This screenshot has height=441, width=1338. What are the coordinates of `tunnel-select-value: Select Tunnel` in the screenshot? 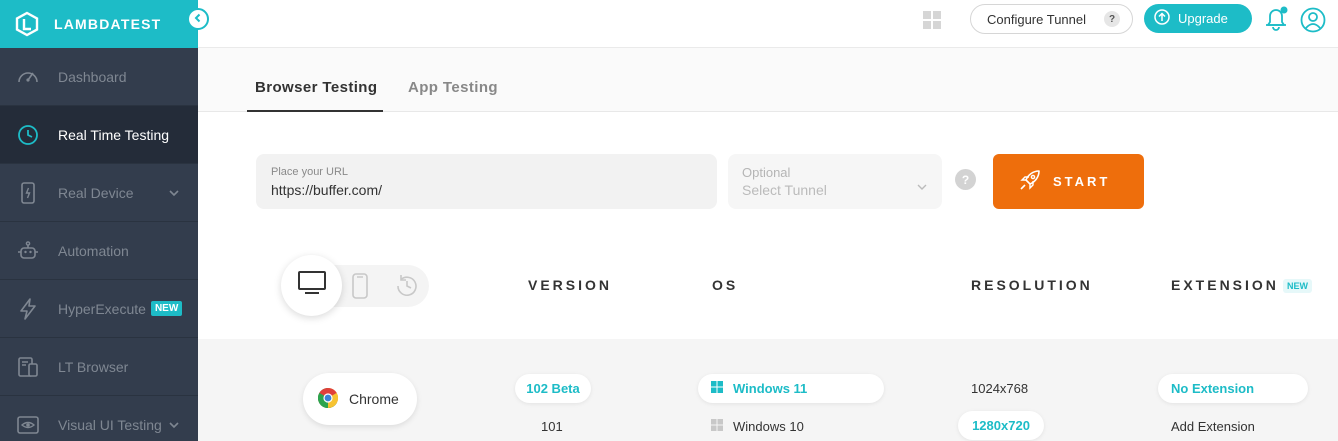 It's located at (784, 190).